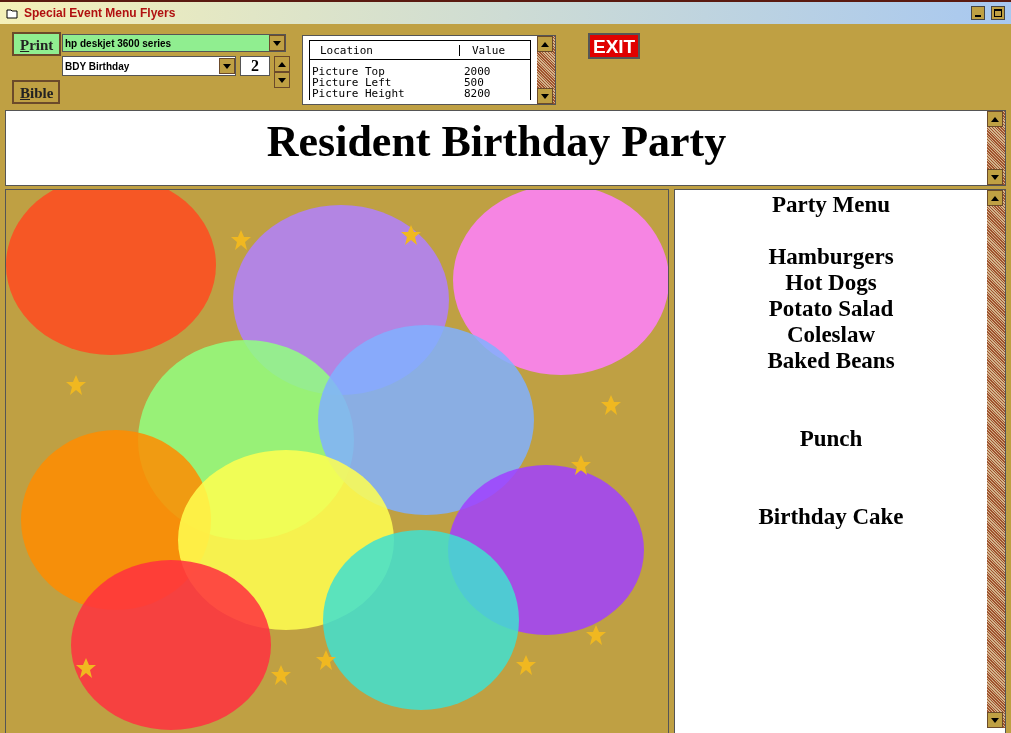  I want to click on flyer-title: Resident Birthday Party, so click(496, 142).